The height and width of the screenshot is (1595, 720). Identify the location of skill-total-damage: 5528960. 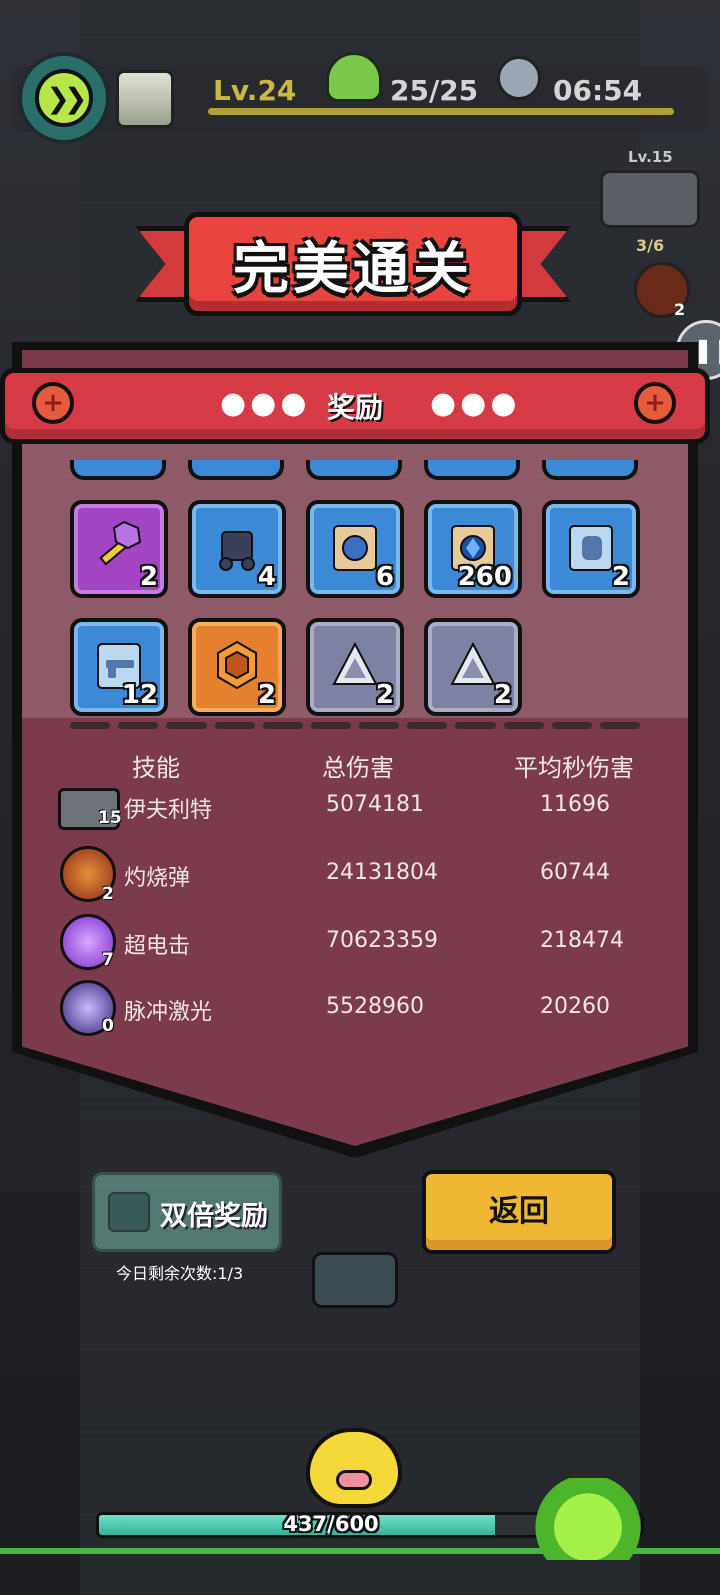
(375, 1006).